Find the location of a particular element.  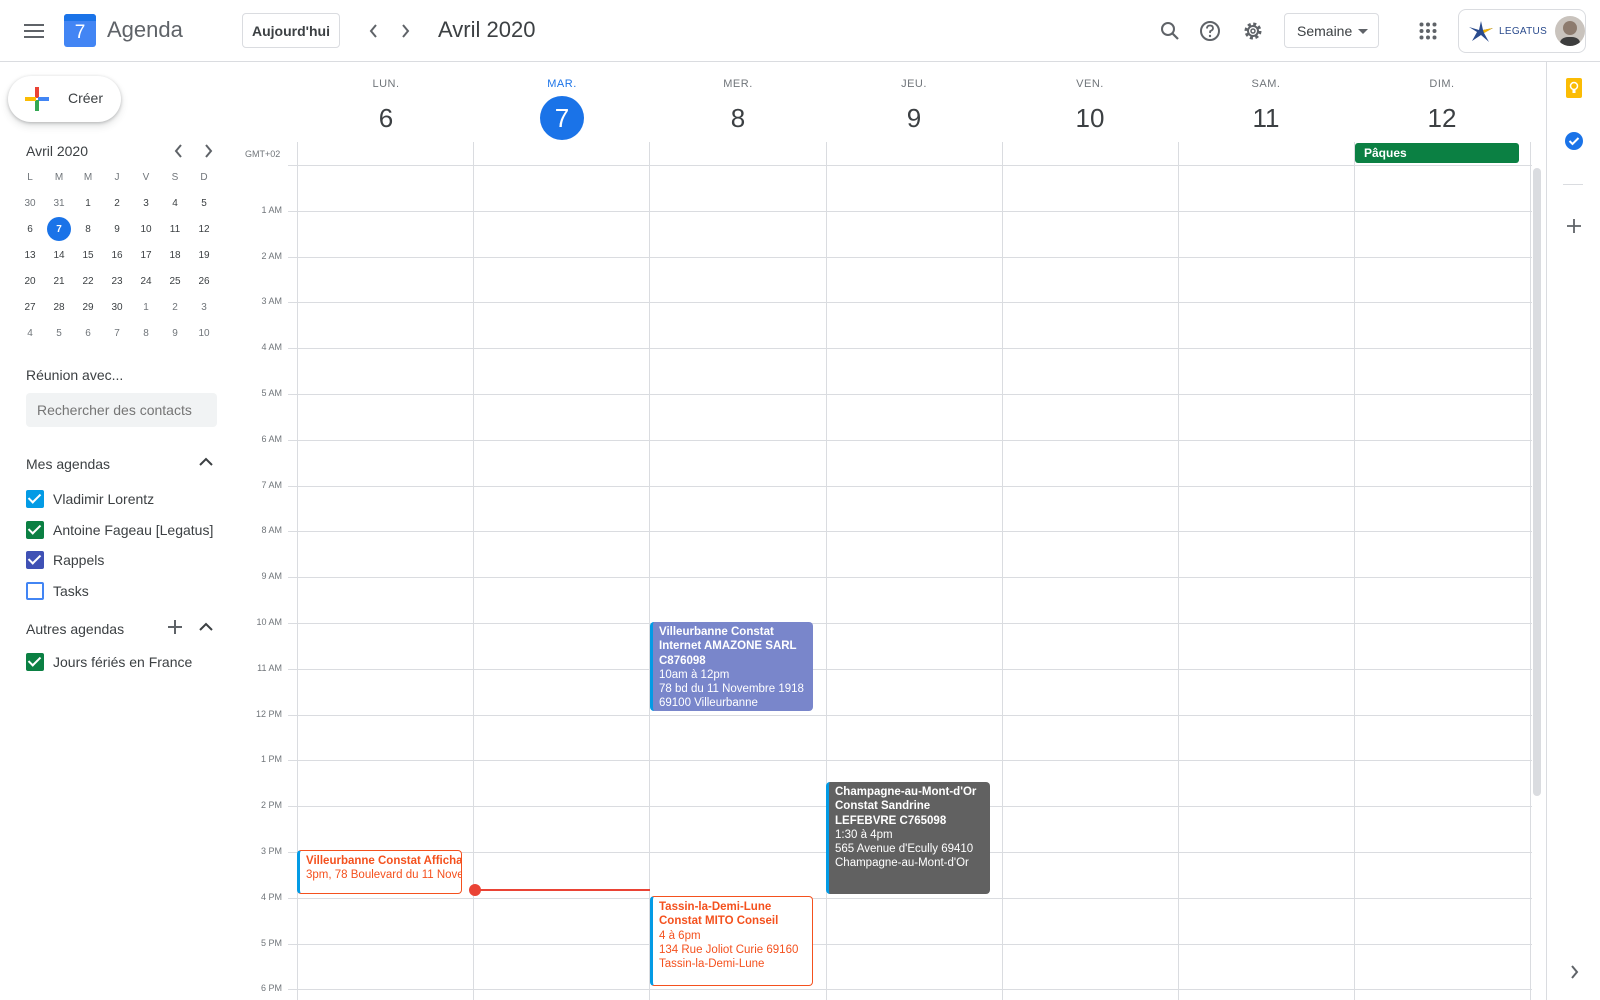

main-menu-button is located at coordinates (34, 31).